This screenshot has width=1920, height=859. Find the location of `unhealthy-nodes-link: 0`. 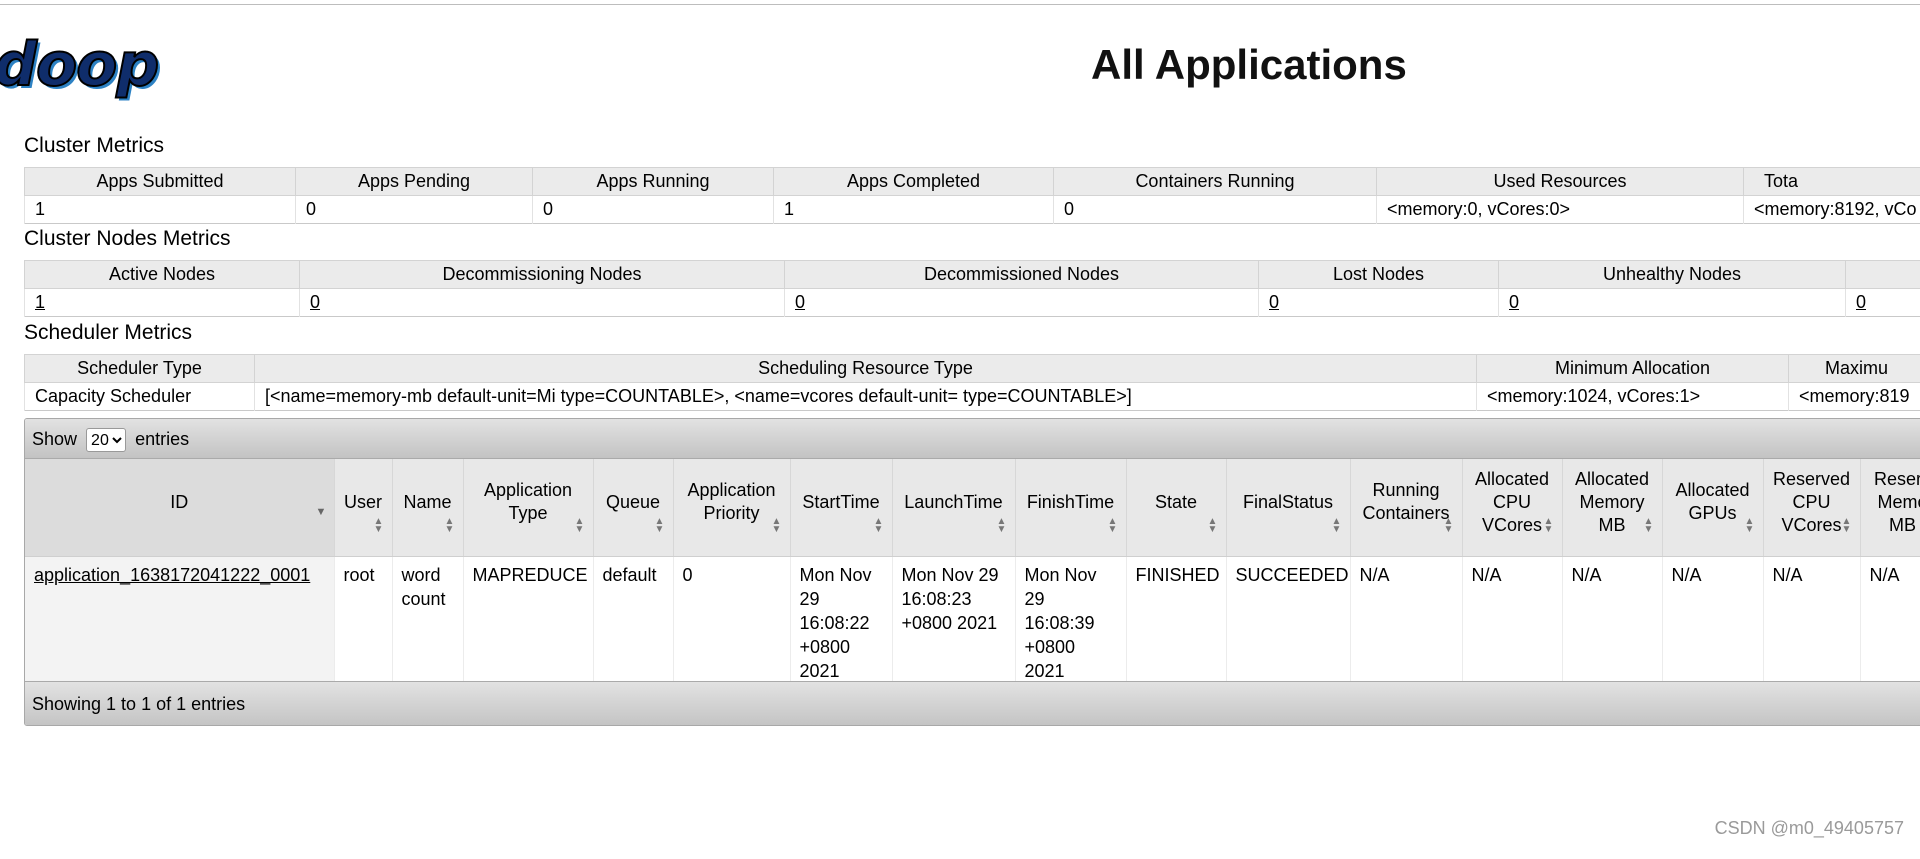

unhealthy-nodes-link: 0 is located at coordinates (1514, 302).